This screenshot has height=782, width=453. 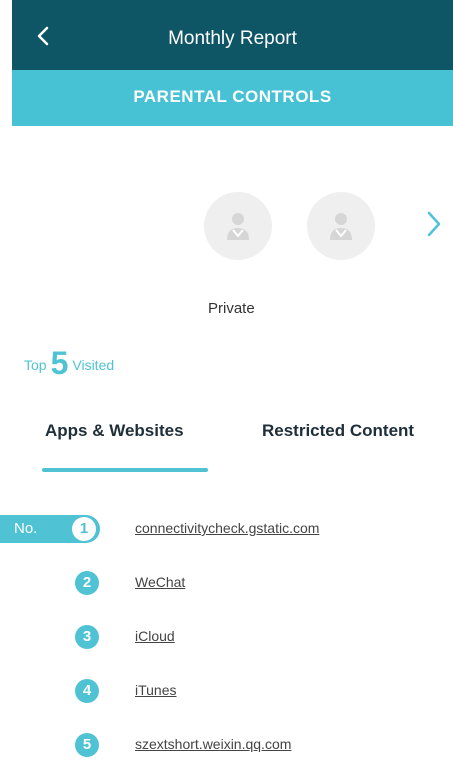 I want to click on site-link: connectivitycheck.gstatic.com, so click(x=227, y=528).